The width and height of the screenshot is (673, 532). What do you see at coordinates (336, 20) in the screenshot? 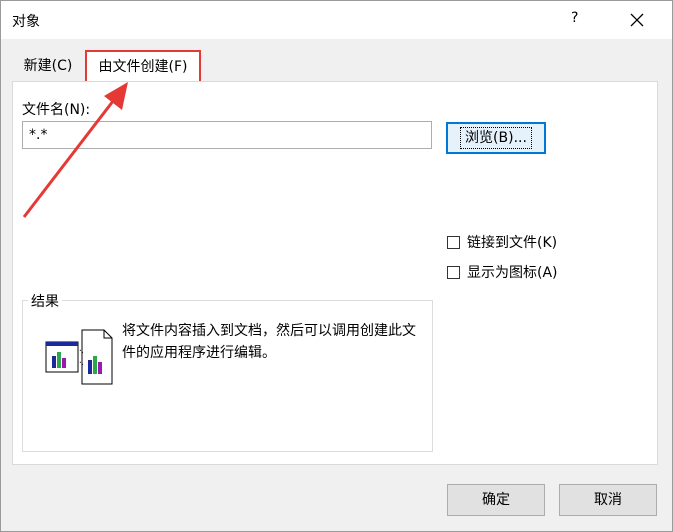
I see `title-bar: 对象 ?` at bounding box center [336, 20].